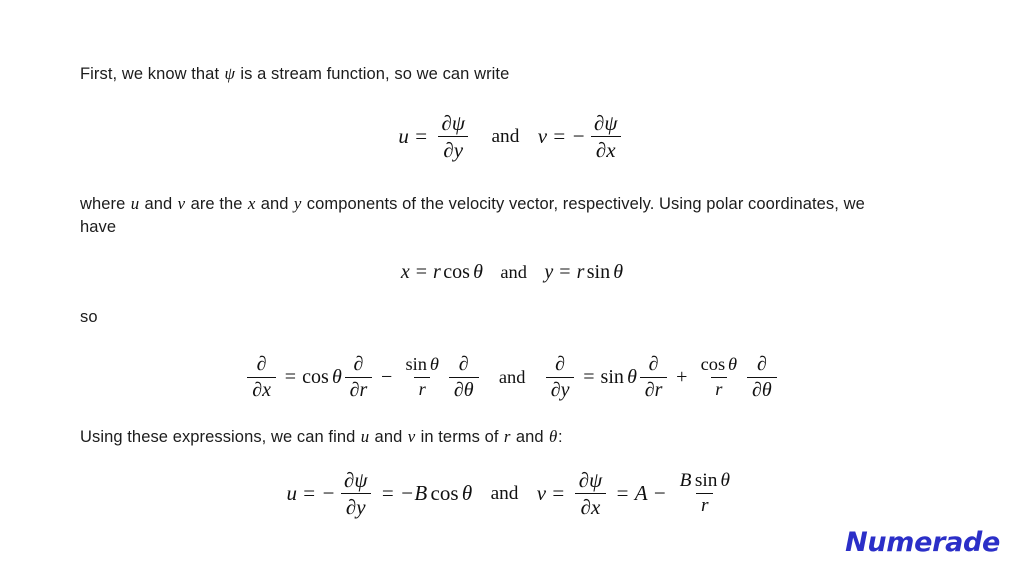 This screenshot has width=1024, height=576. Describe the element at coordinates (606, 123) in the screenshot. I see `eq1-numerator-right: ∂ψ` at that location.